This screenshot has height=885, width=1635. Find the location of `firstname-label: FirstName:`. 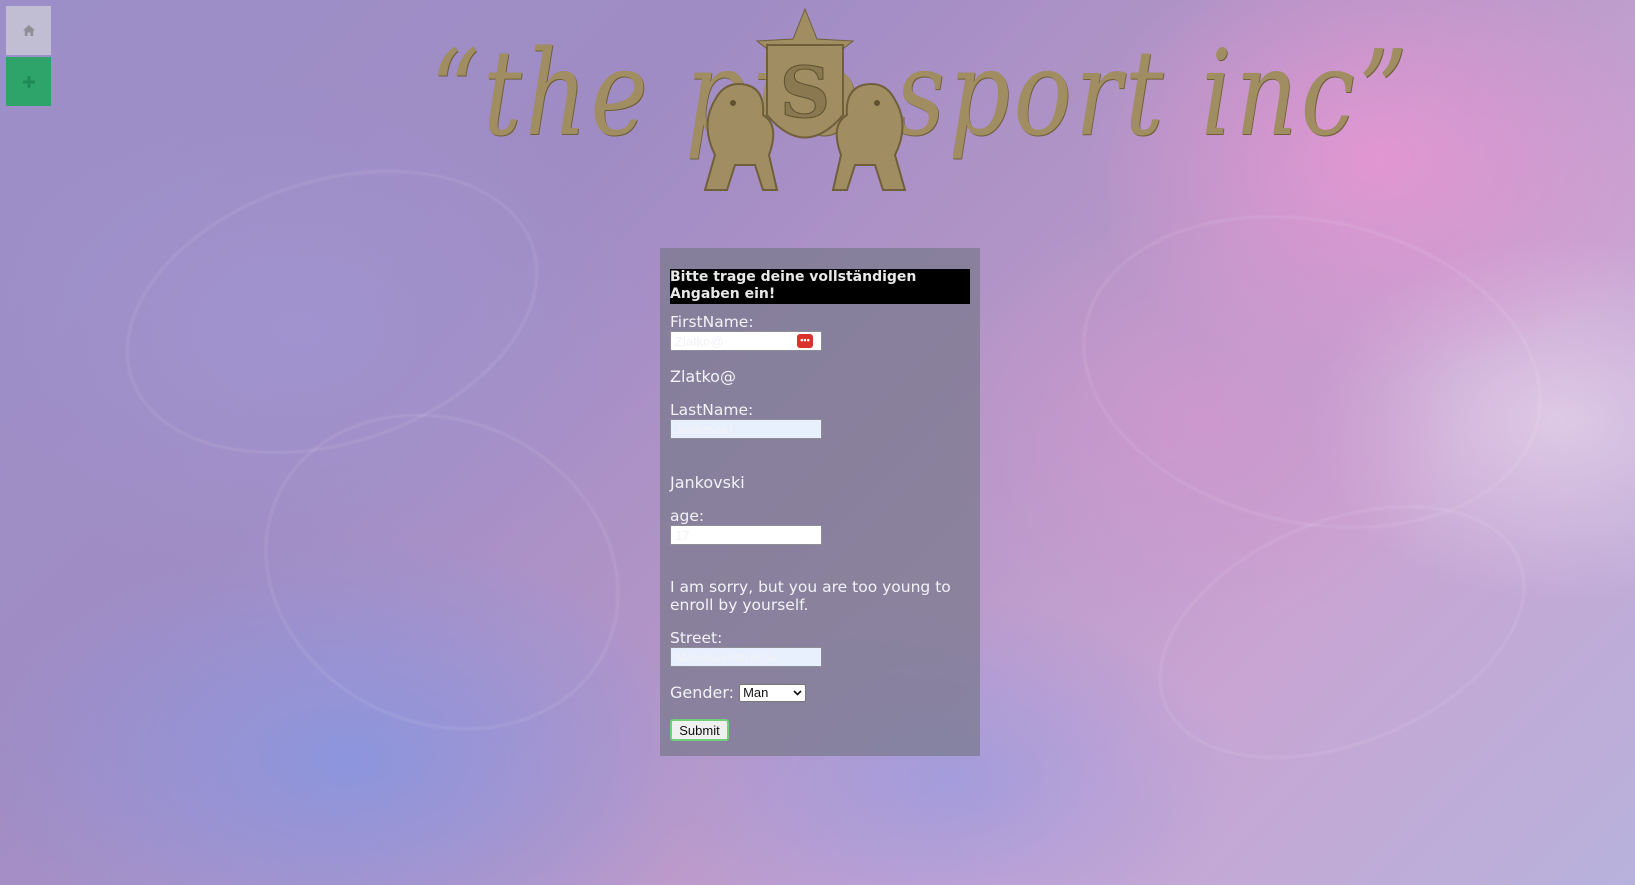

firstname-label: FirstName: is located at coordinates (712, 322).